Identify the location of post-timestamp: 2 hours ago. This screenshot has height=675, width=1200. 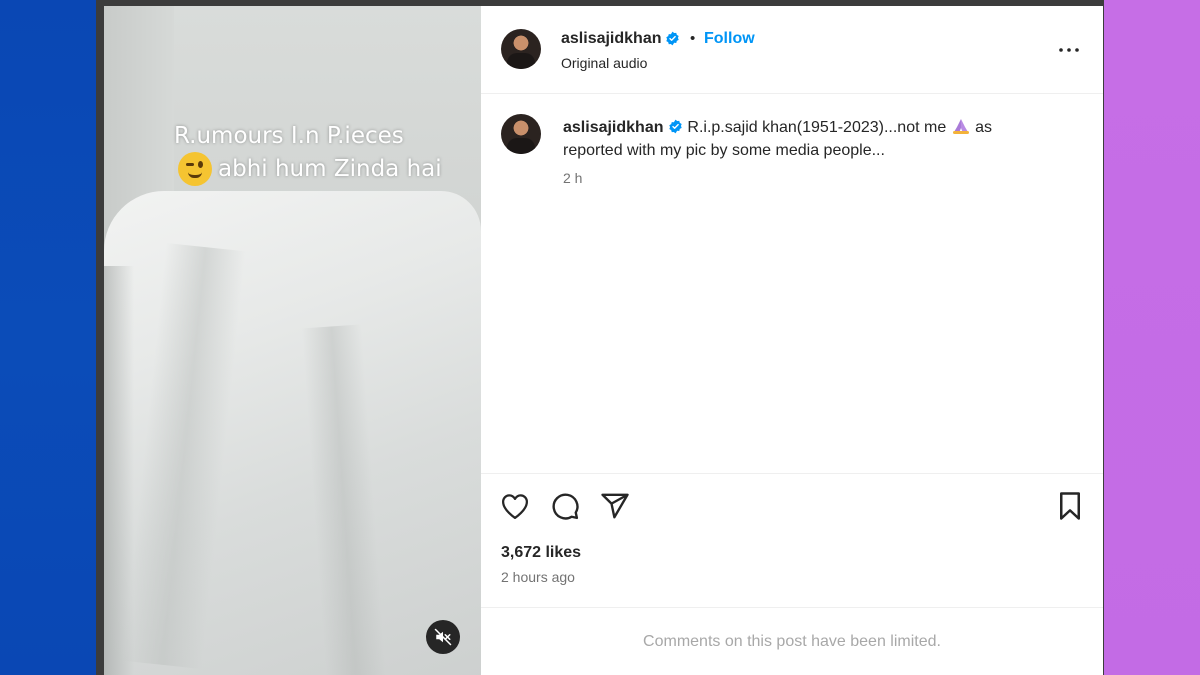
(538, 577).